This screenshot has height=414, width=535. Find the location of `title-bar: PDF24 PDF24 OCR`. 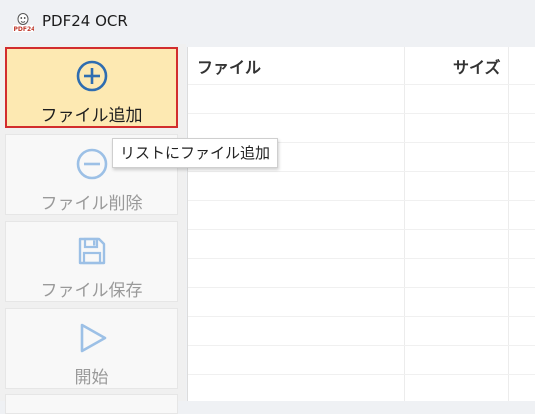

title-bar: PDF24 PDF24 OCR is located at coordinates (267, 22).